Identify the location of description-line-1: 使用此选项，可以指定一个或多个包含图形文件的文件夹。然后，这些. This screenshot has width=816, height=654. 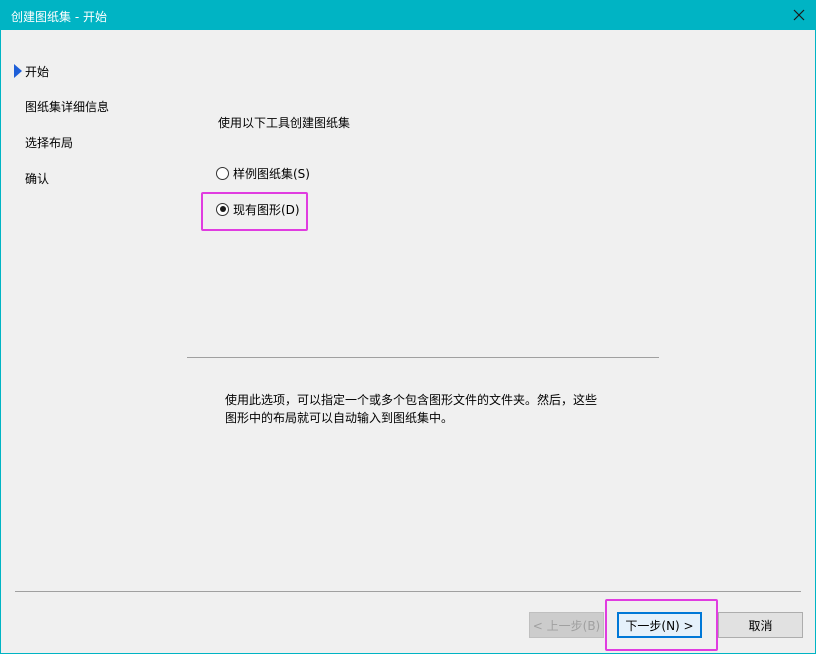
(411, 400).